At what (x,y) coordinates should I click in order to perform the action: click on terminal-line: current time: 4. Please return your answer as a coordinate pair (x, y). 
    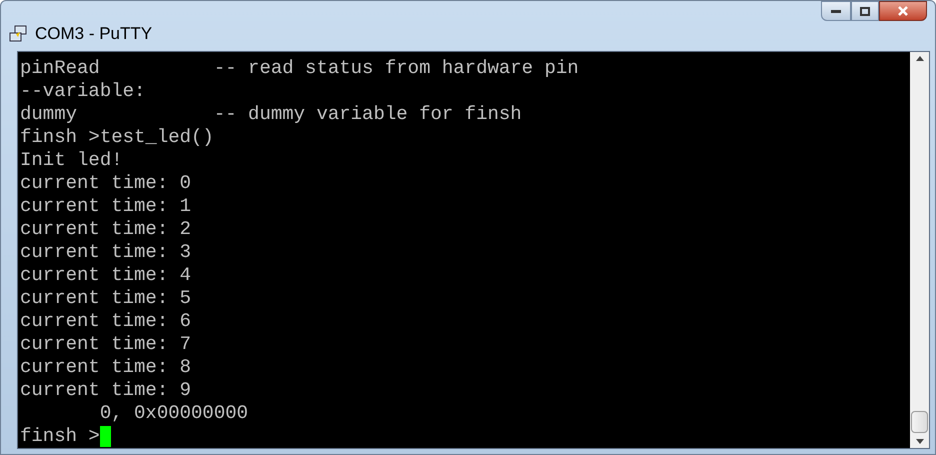
    Looking at the image, I should click on (106, 275).